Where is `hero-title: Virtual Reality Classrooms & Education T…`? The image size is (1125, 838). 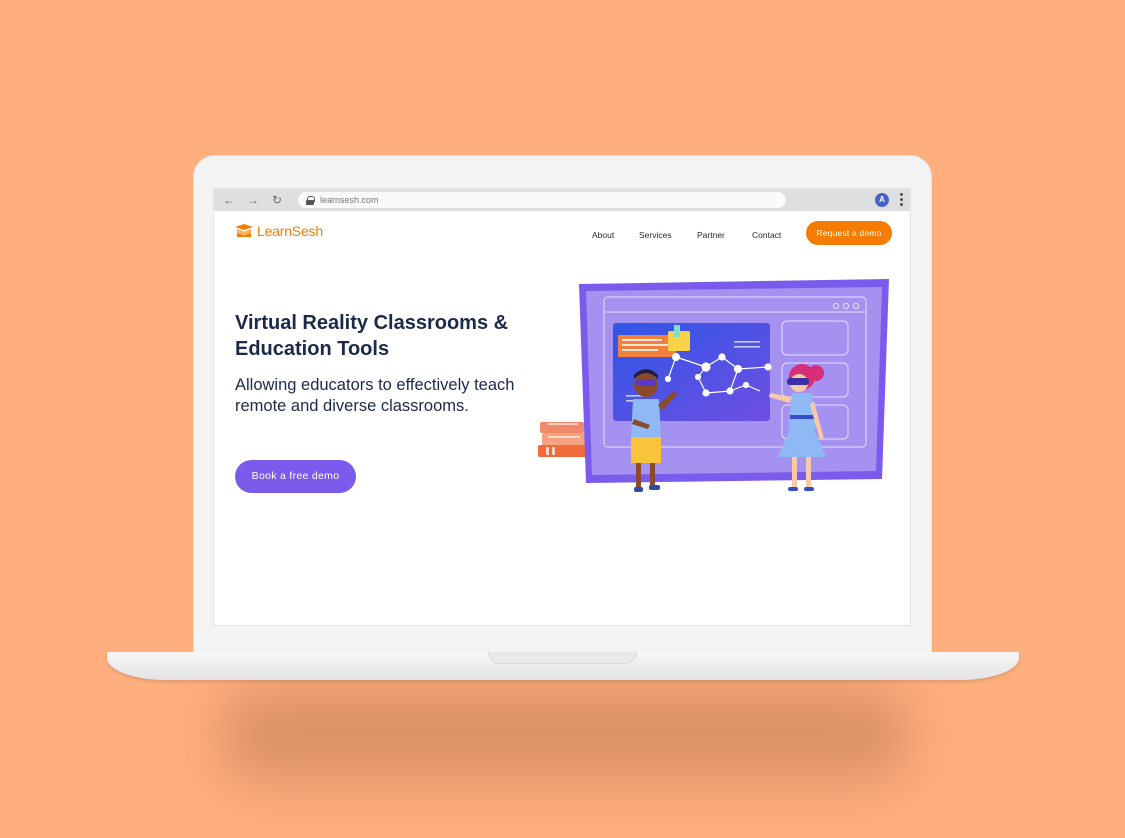 hero-title: Virtual Reality Classrooms & Education T… is located at coordinates (372, 336).